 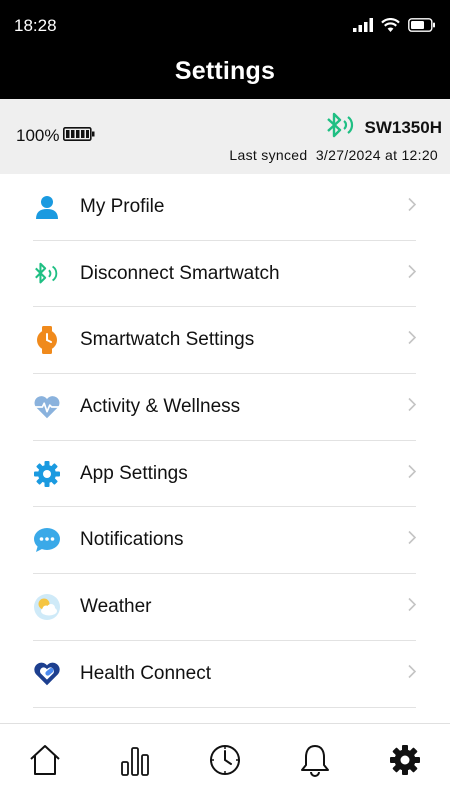 What do you see at coordinates (116, 606) in the screenshot?
I see `menu-item-label: Weather` at bounding box center [116, 606].